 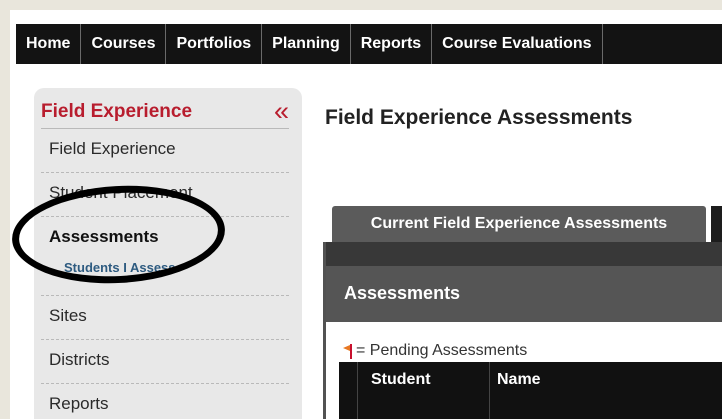 I want to click on sidebar-item-districts: Districts, so click(x=165, y=362).